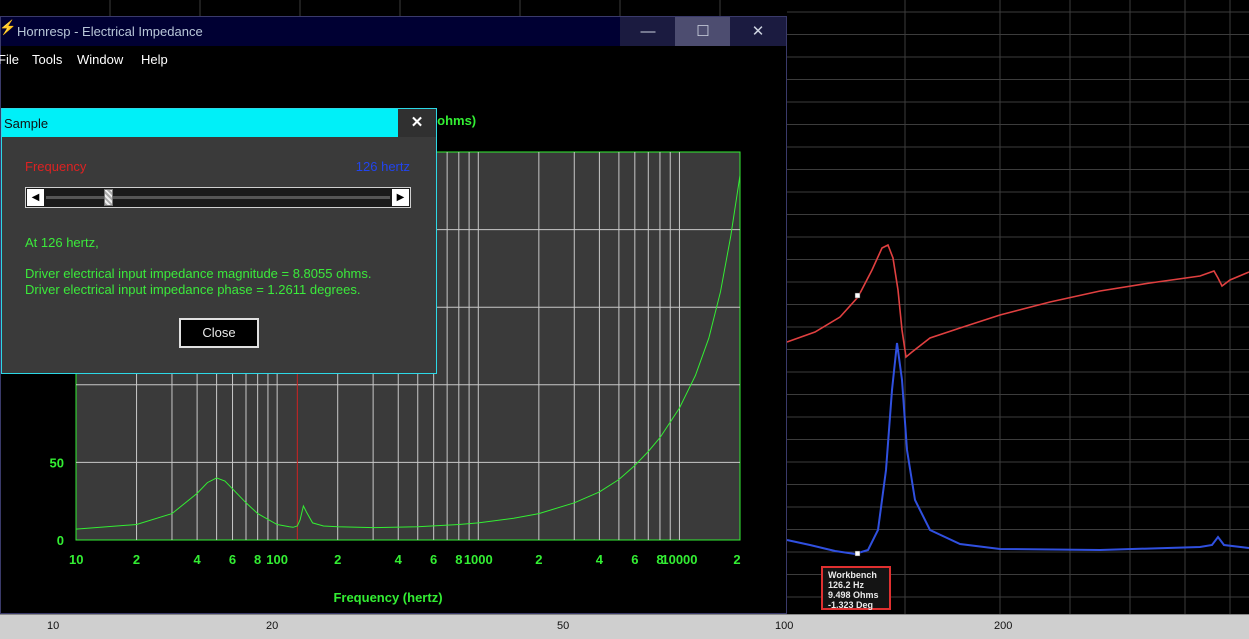 Image resolution: width=1249 pixels, height=639 pixels. I want to click on hornresp-logo-icon: ⚡, so click(8, 27).